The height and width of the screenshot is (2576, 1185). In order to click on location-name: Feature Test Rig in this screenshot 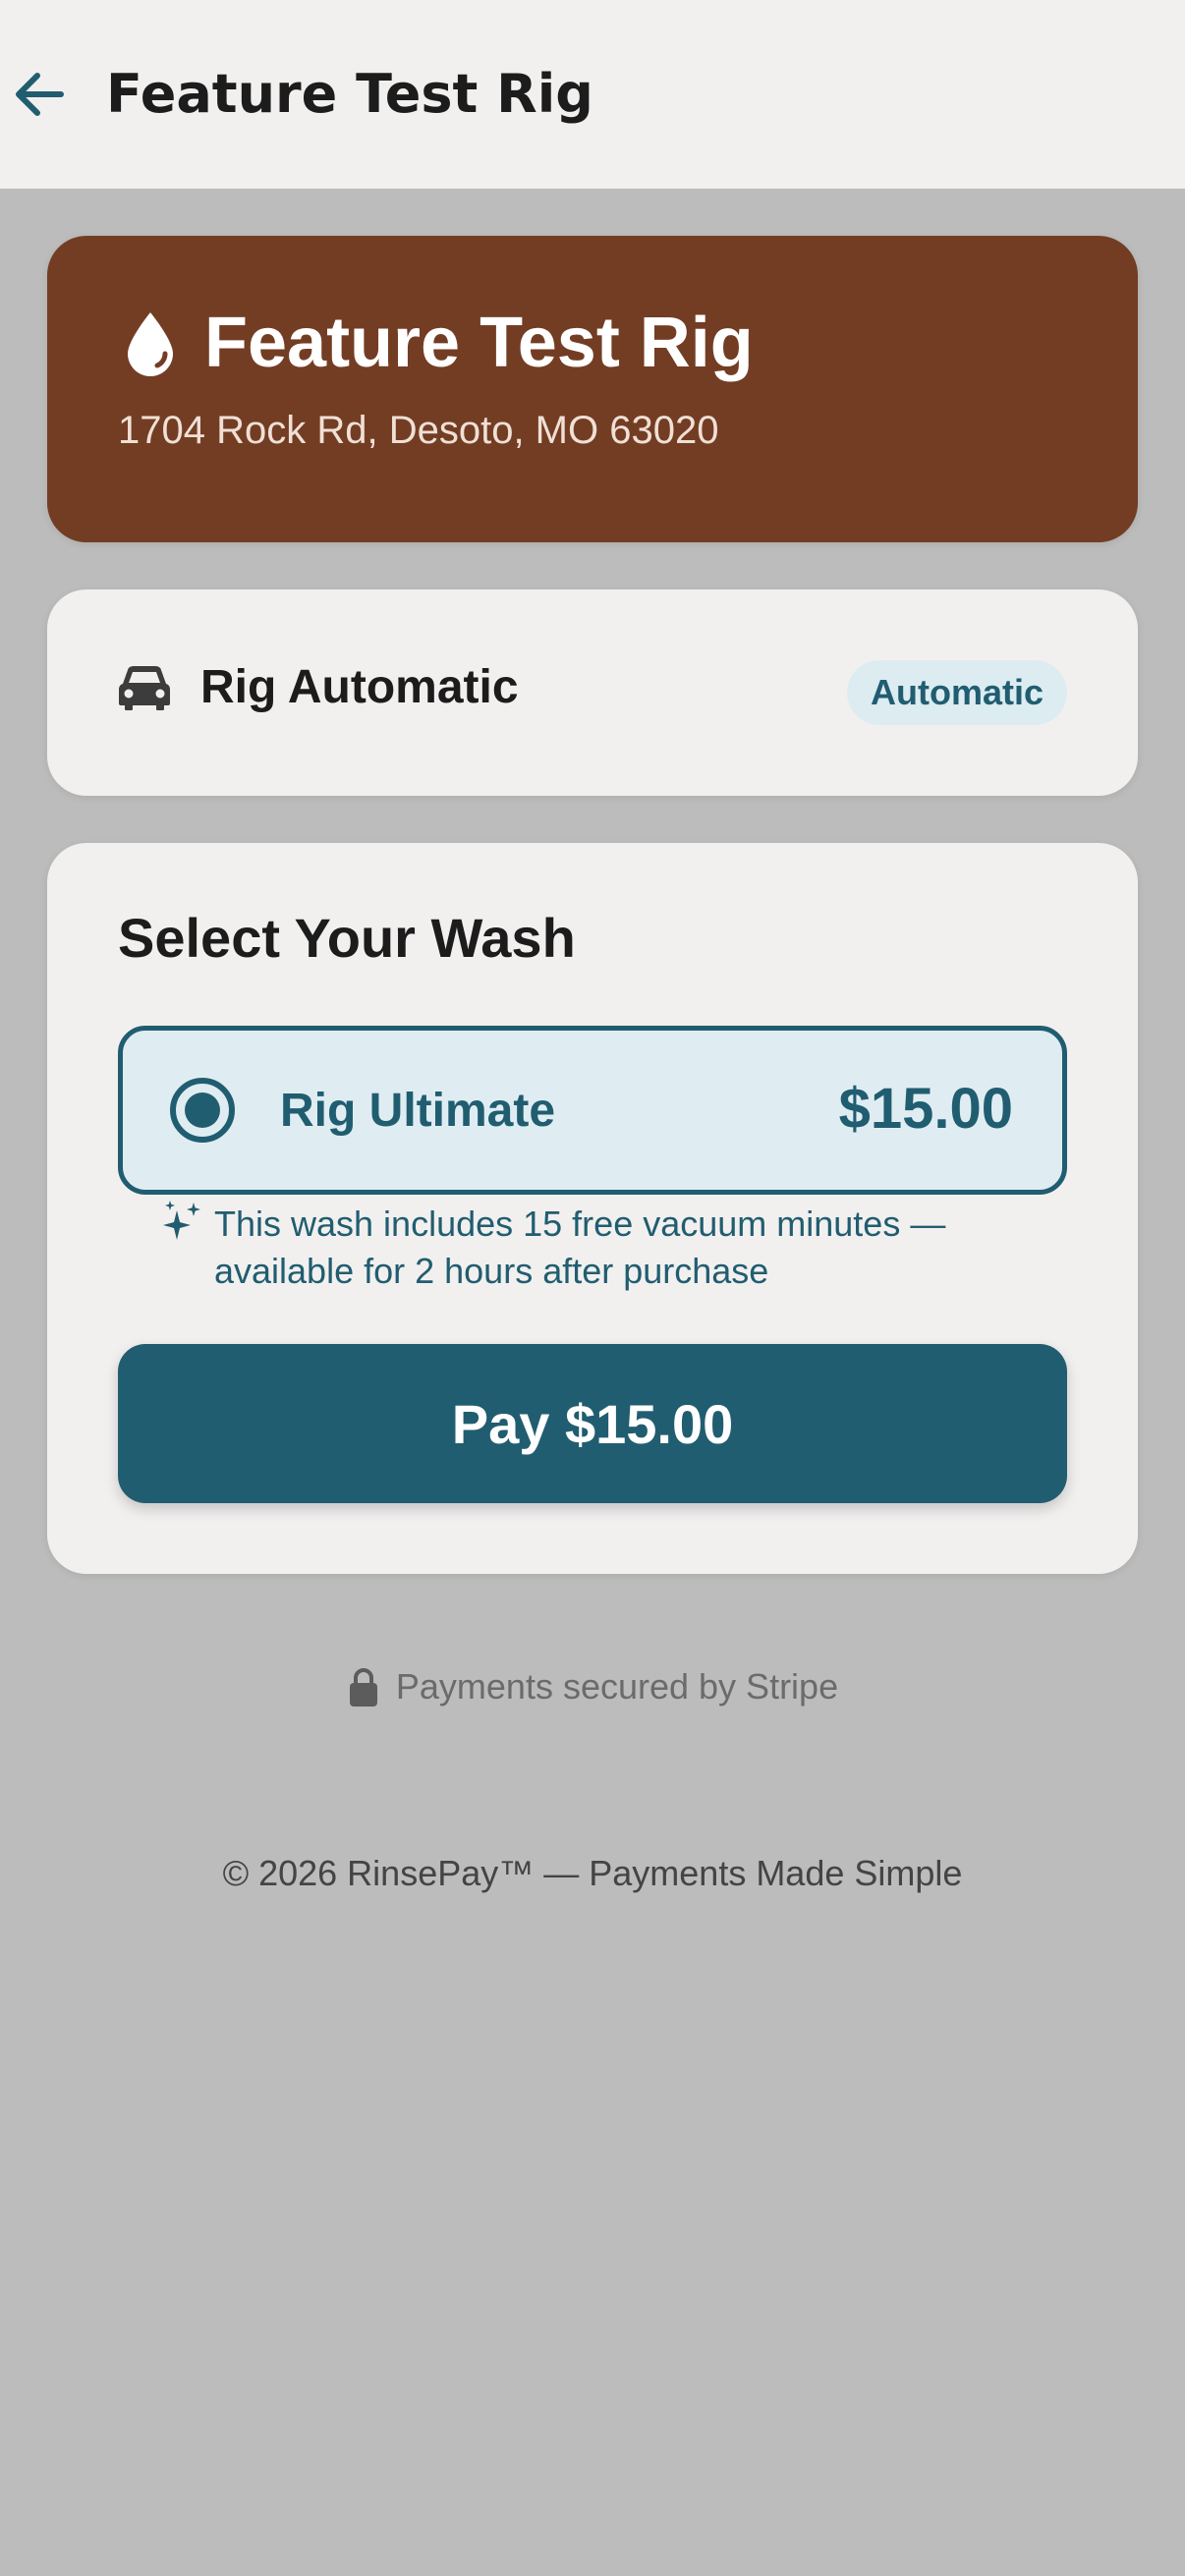, I will do `click(479, 343)`.